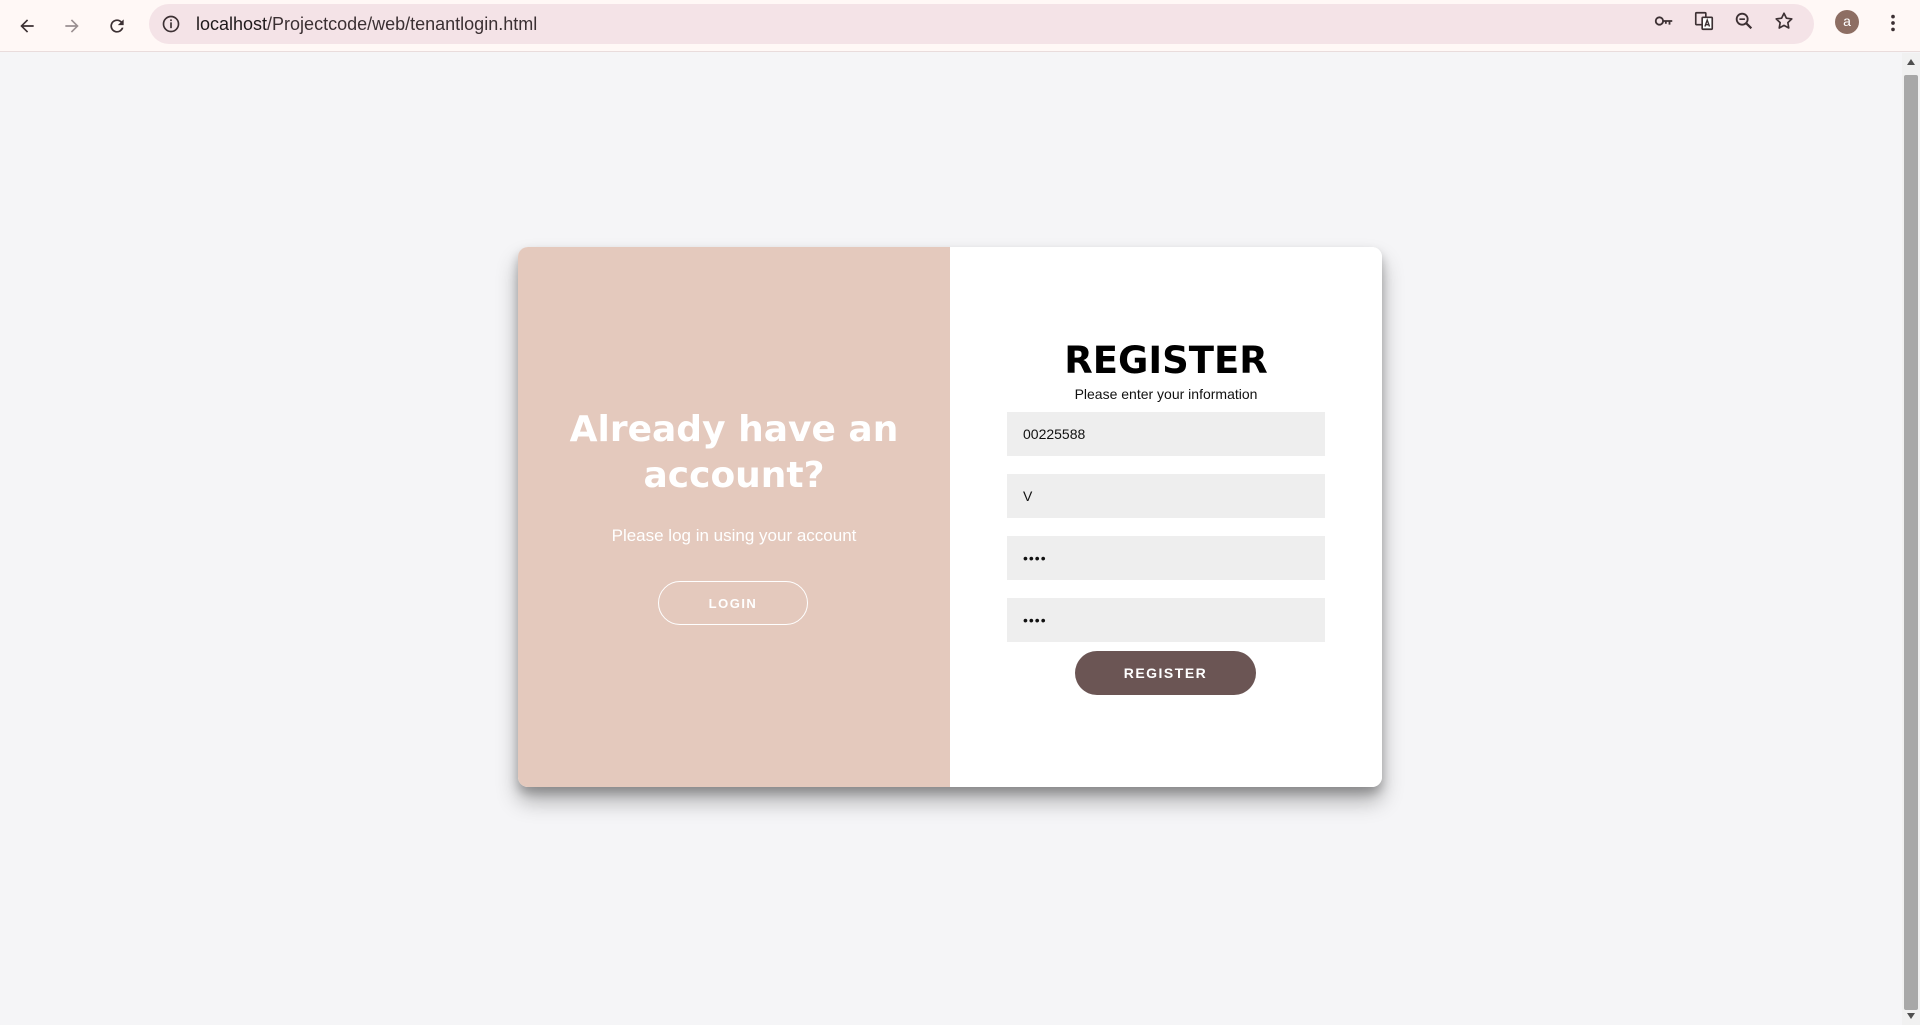 Image resolution: width=1920 pixels, height=1025 pixels. I want to click on forward-arrow-icon, so click(72, 26).